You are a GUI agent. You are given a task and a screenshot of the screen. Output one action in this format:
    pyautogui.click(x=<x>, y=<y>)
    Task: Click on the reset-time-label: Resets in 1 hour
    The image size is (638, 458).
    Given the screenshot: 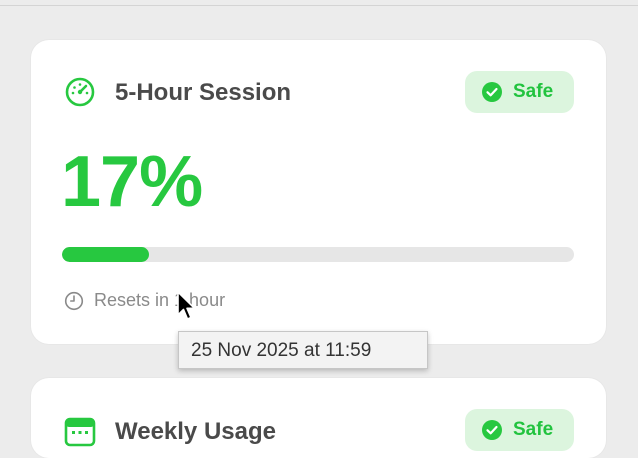 What is the action you would take?
    pyautogui.click(x=159, y=300)
    